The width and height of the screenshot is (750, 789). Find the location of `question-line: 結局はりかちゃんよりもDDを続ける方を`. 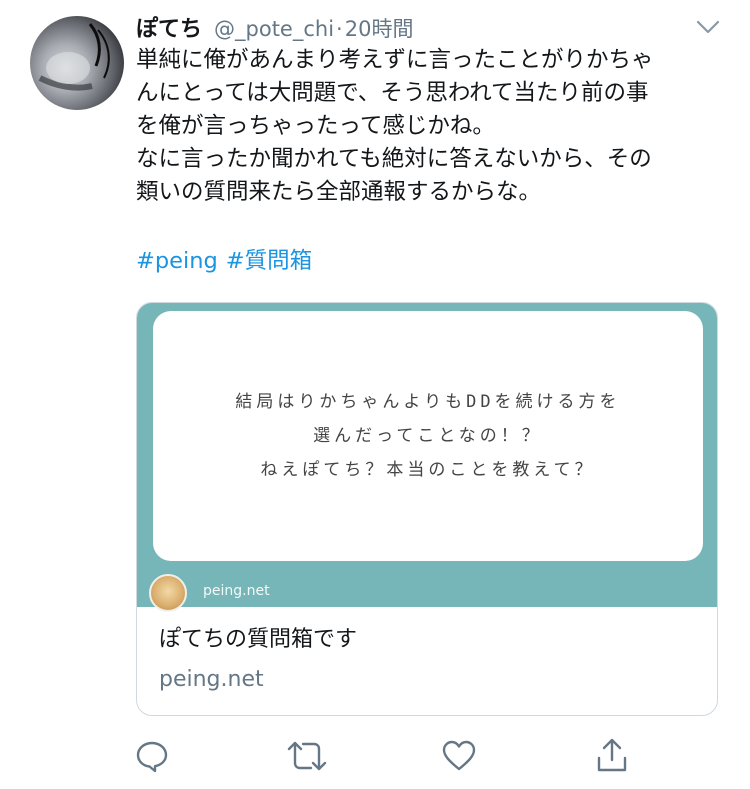

question-line: 結局はりかちゃんよりもDDを続ける方を is located at coordinates (428, 402).